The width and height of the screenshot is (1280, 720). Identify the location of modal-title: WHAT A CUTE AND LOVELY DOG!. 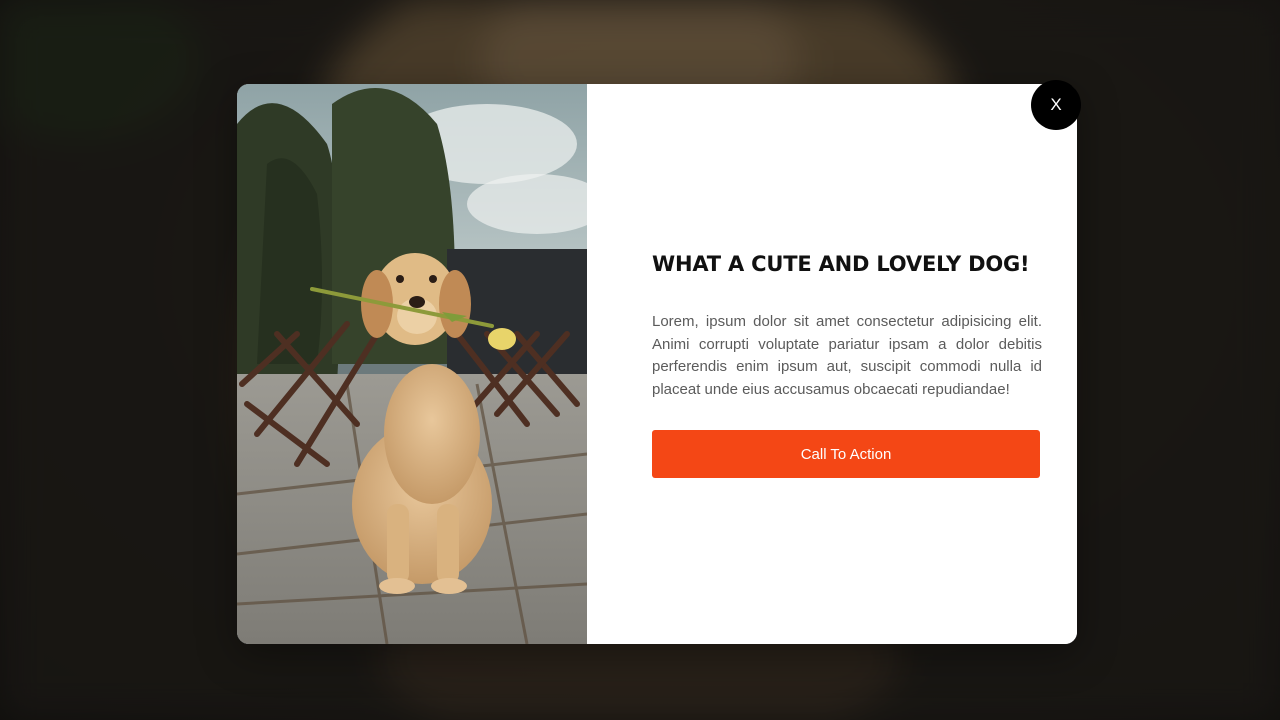
(841, 264).